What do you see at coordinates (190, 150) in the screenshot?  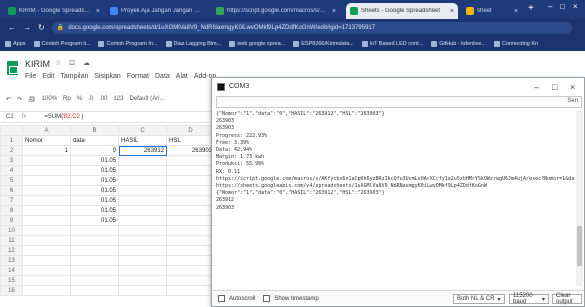 I see `table-cell: 263903` at bounding box center [190, 150].